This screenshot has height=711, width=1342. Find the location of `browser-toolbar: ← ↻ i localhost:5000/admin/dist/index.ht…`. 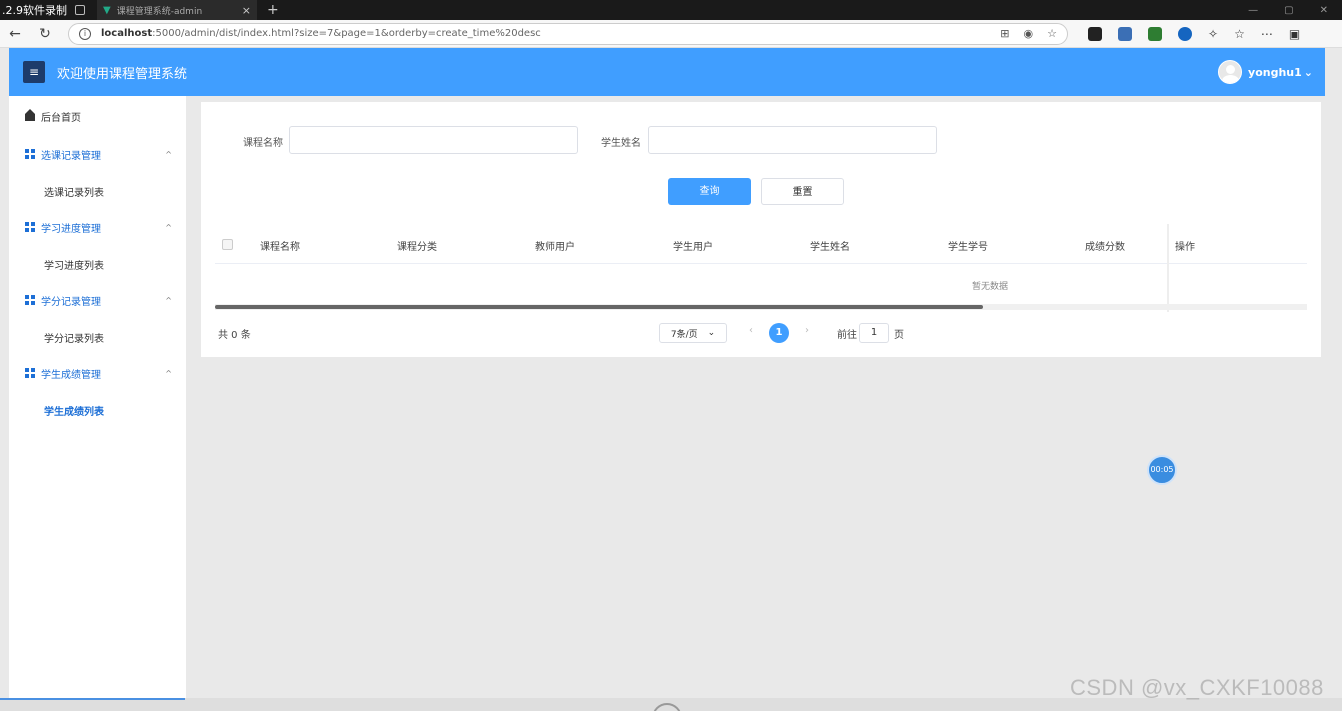

browser-toolbar: ← ↻ i localhost:5000/admin/dist/index.ht… is located at coordinates (671, 34).